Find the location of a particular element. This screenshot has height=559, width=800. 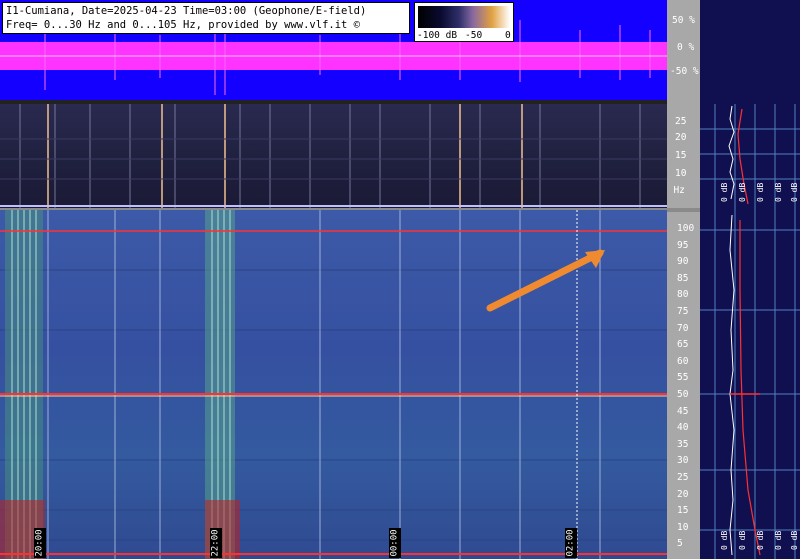

colorbar-max-label: 0 is located at coordinates (508, 35).